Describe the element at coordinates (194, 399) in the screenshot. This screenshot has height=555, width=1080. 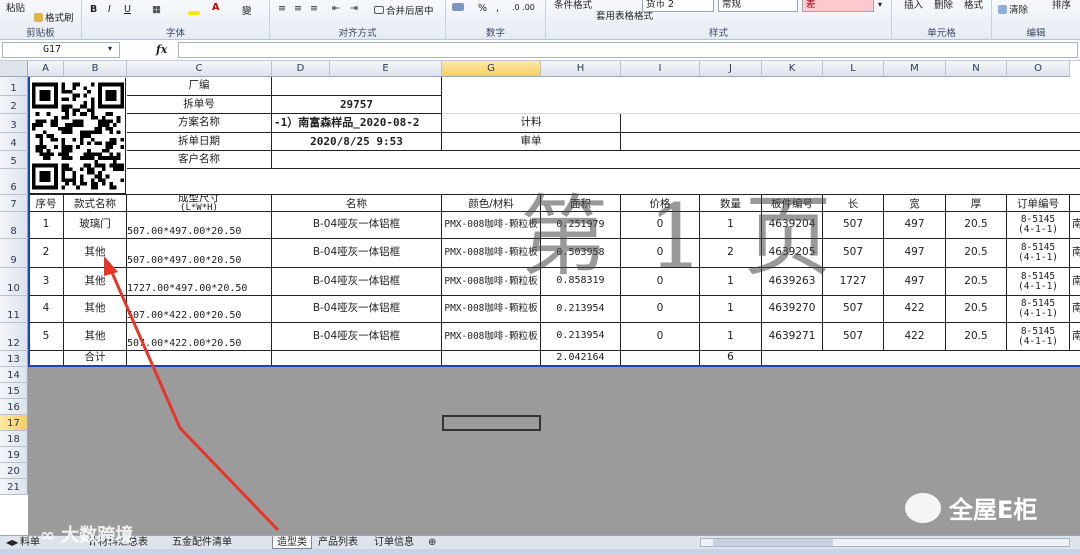
I see `red-arrow` at that location.